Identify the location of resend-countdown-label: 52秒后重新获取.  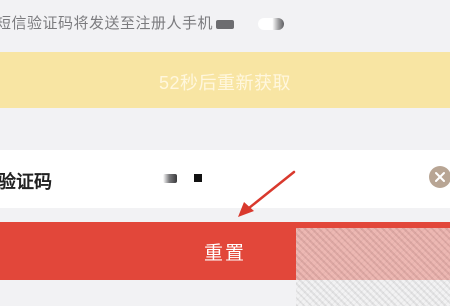
(225, 83).